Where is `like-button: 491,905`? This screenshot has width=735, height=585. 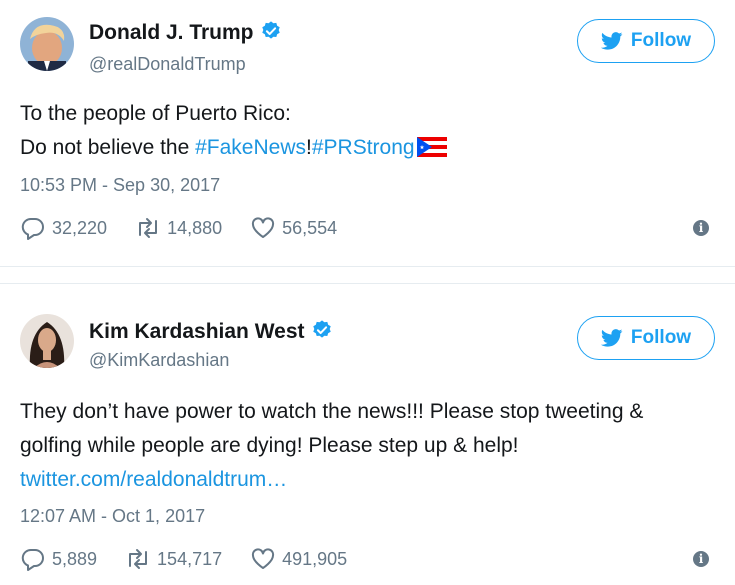
like-button: 491,905 is located at coordinates (298, 559).